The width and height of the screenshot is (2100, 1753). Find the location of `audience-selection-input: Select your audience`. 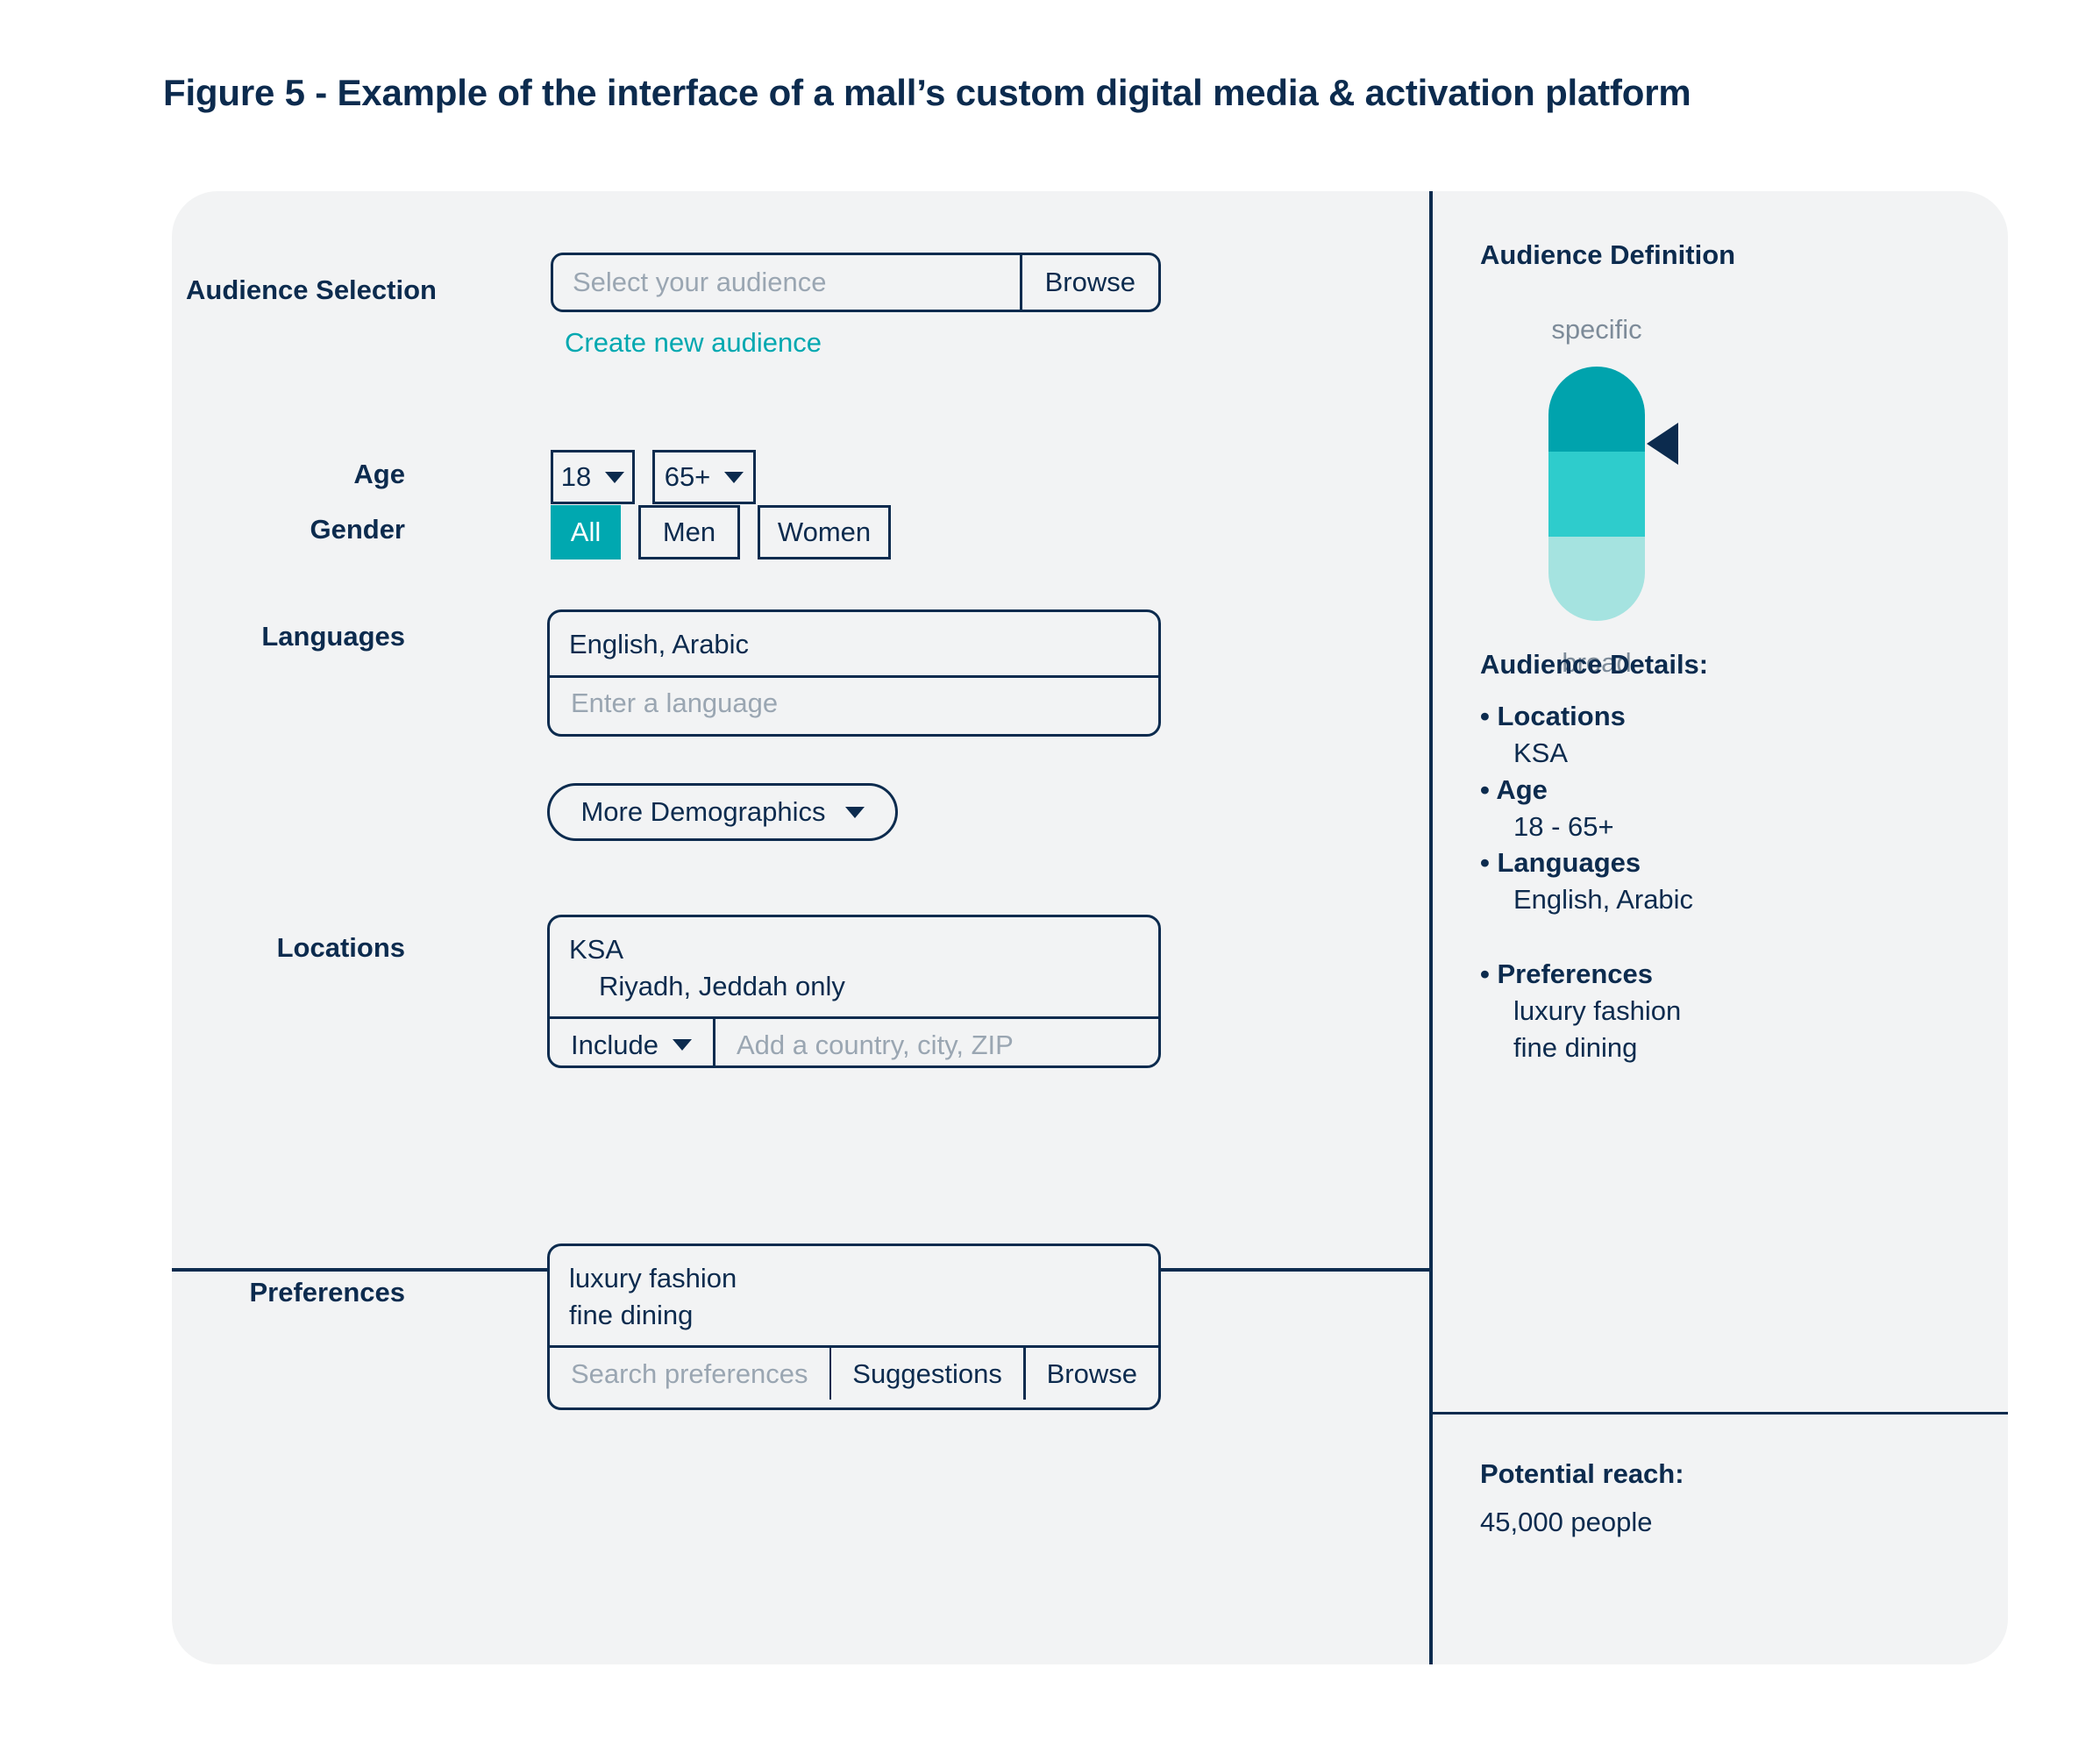

audience-selection-input: Select your audience is located at coordinates (786, 282).